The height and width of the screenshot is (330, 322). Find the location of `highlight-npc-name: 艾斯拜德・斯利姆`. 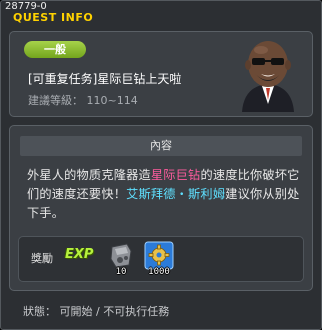

highlight-npc-name: 艾斯拜德・斯利姆 is located at coordinates (176, 194).